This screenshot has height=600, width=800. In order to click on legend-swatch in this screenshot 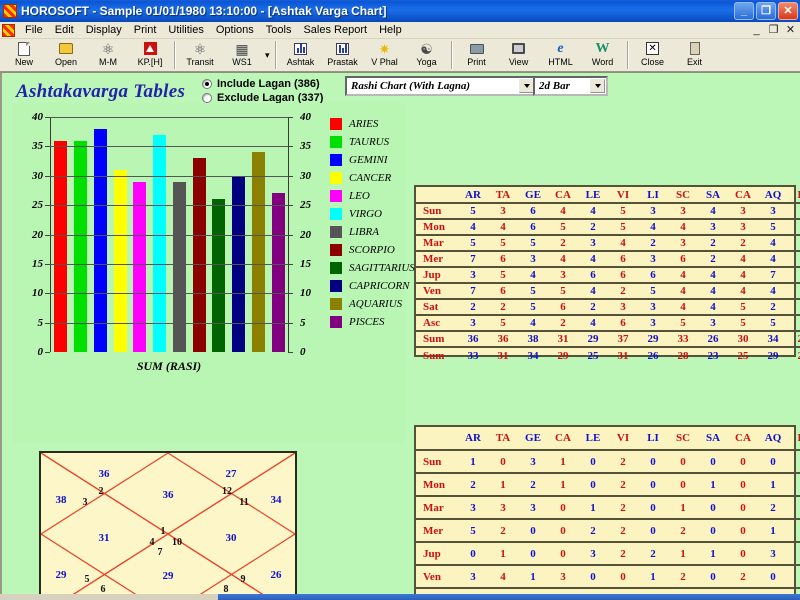, I will do `click(336, 268)`.